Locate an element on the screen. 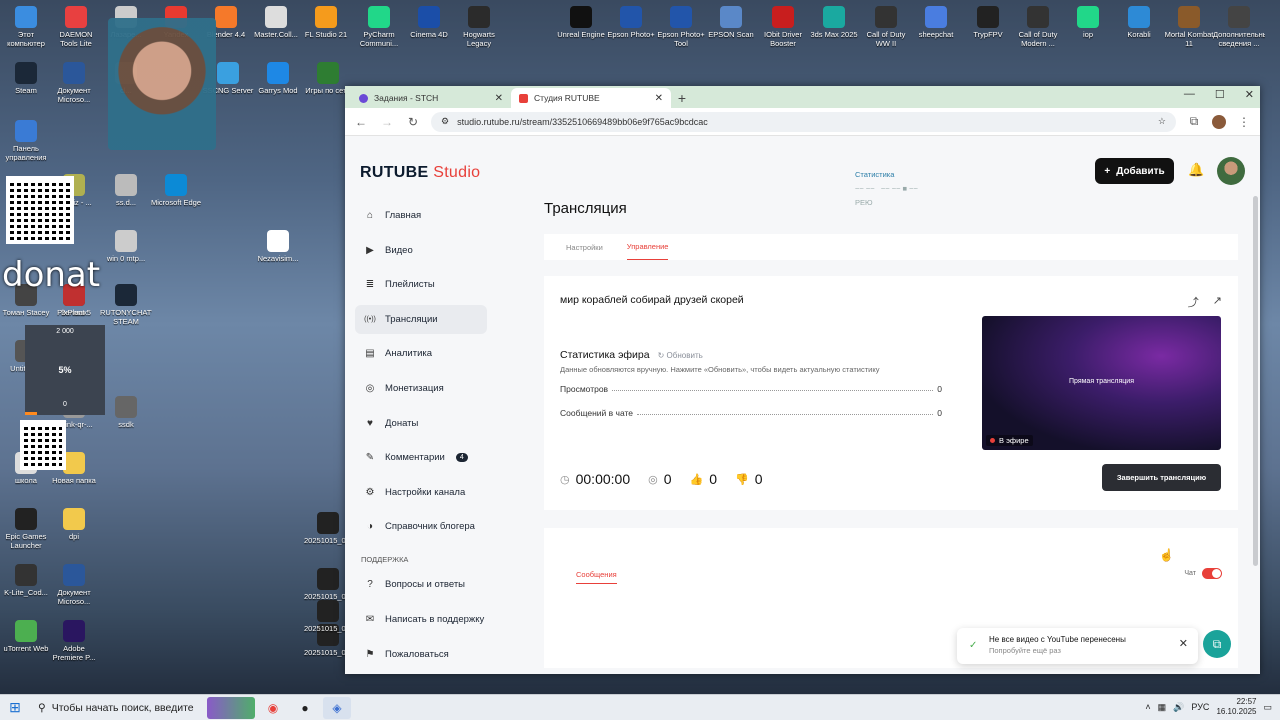 Image resolution: width=1280 pixels, height=720 pixels. sidebar-item-broadcast: ((•)) Трансляции is located at coordinates (421, 319).